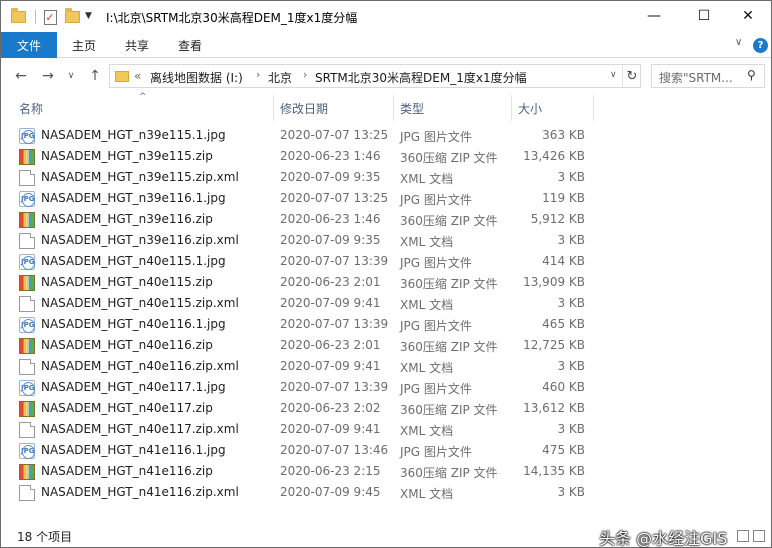 The height and width of the screenshot is (548, 772). What do you see at coordinates (412, 108) in the screenshot?
I see `column-header-type: 类型` at bounding box center [412, 108].